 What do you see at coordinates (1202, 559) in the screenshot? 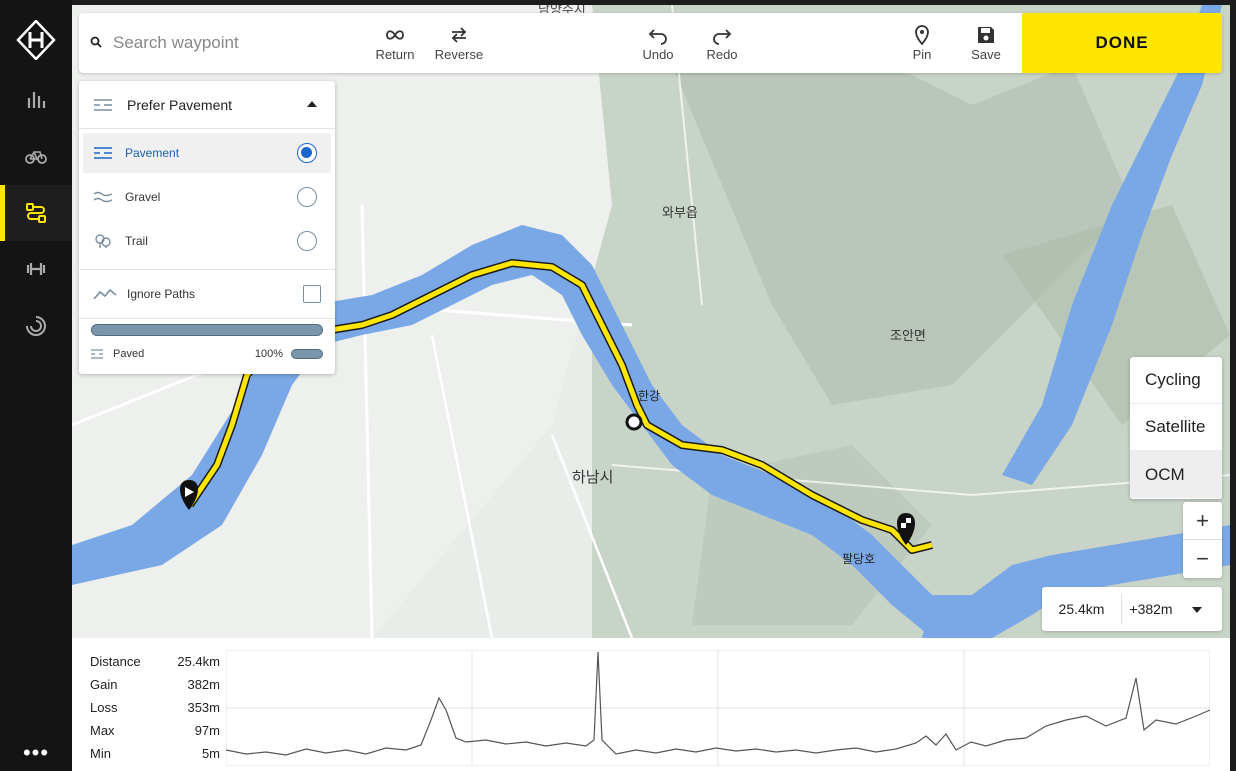
I see `zoom-out-button: −` at bounding box center [1202, 559].